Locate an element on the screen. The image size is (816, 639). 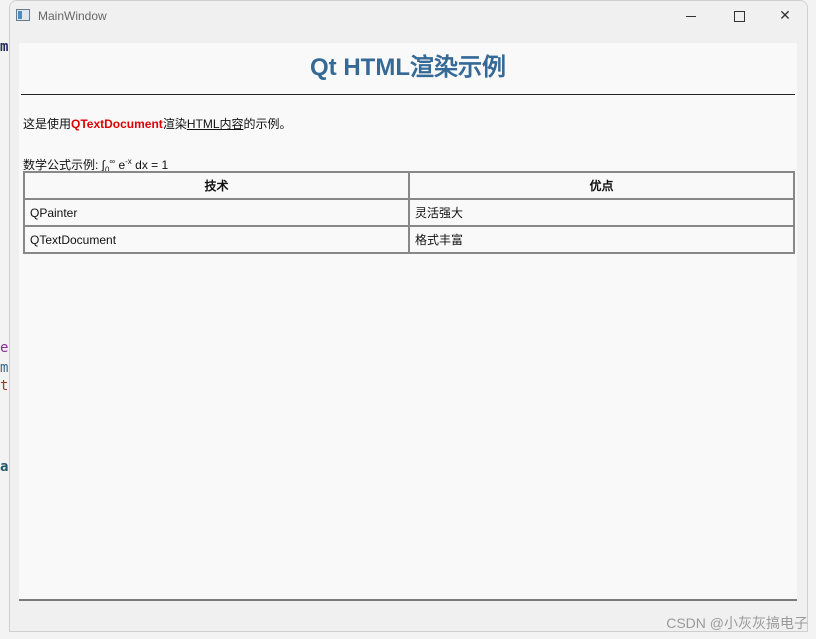
table-cell: QTextDocument is located at coordinates (216, 239).